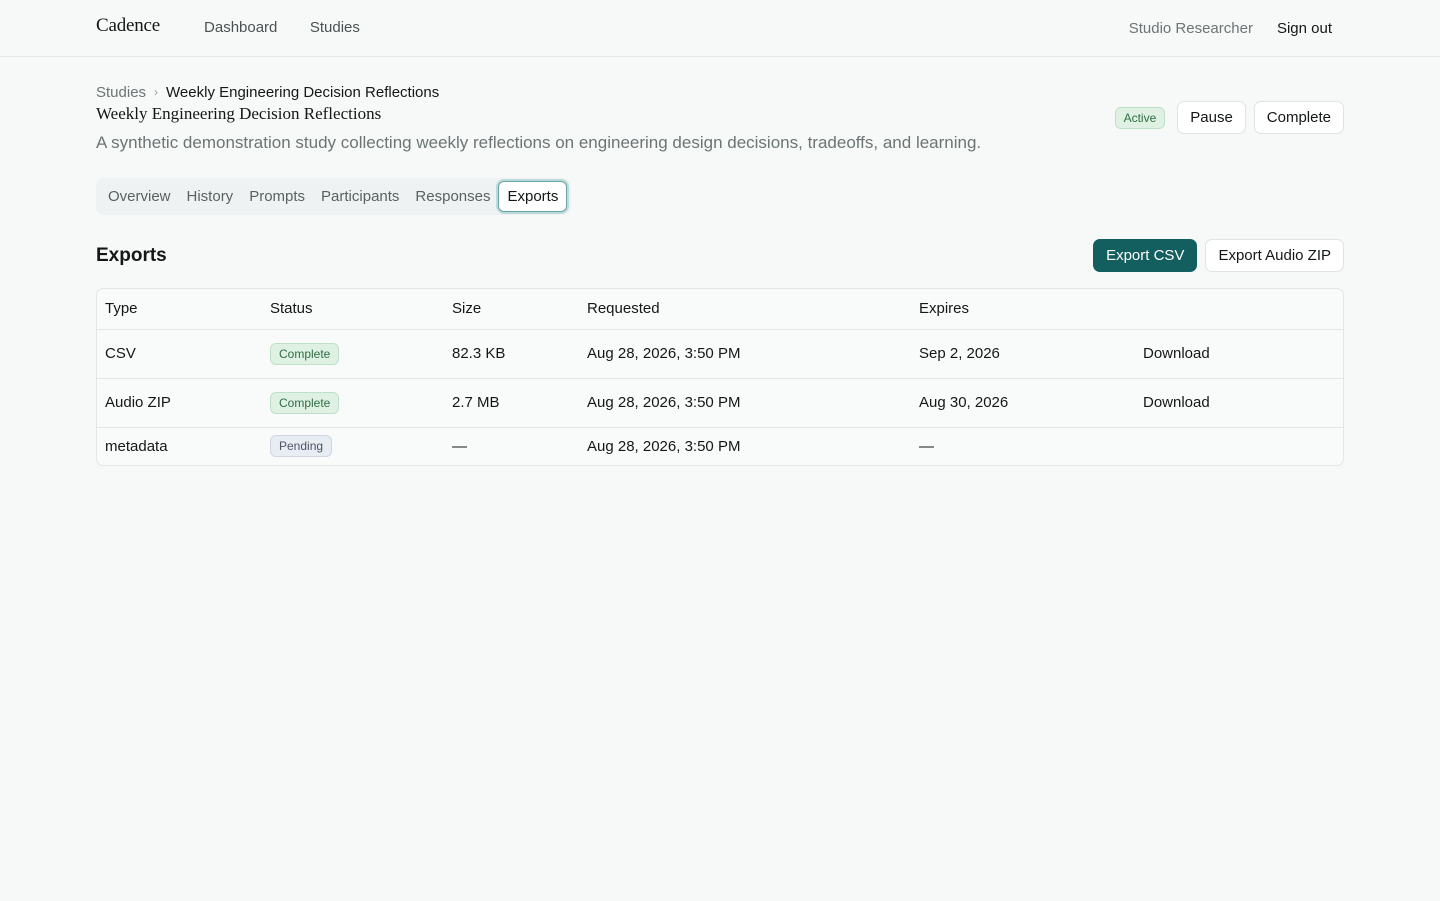 This screenshot has height=901, width=1440. Describe the element at coordinates (1239, 446) in the screenshot. I see `cell-action` at that location.